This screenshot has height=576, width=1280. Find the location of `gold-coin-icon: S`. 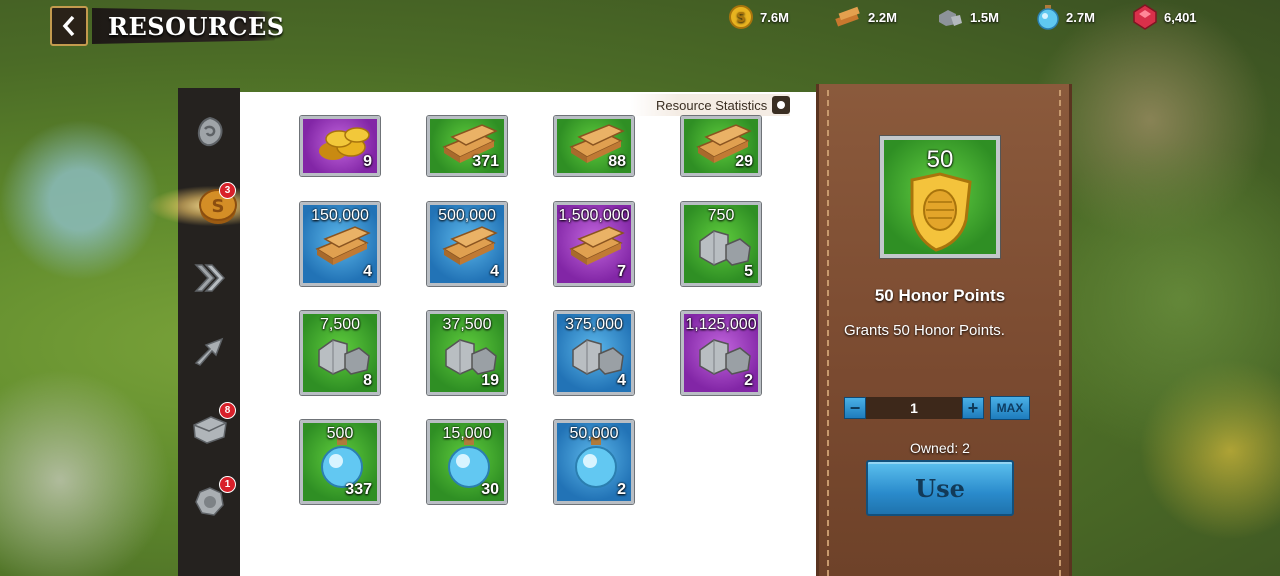

gold-coin-icon: S is located at coordinates (741, 17).